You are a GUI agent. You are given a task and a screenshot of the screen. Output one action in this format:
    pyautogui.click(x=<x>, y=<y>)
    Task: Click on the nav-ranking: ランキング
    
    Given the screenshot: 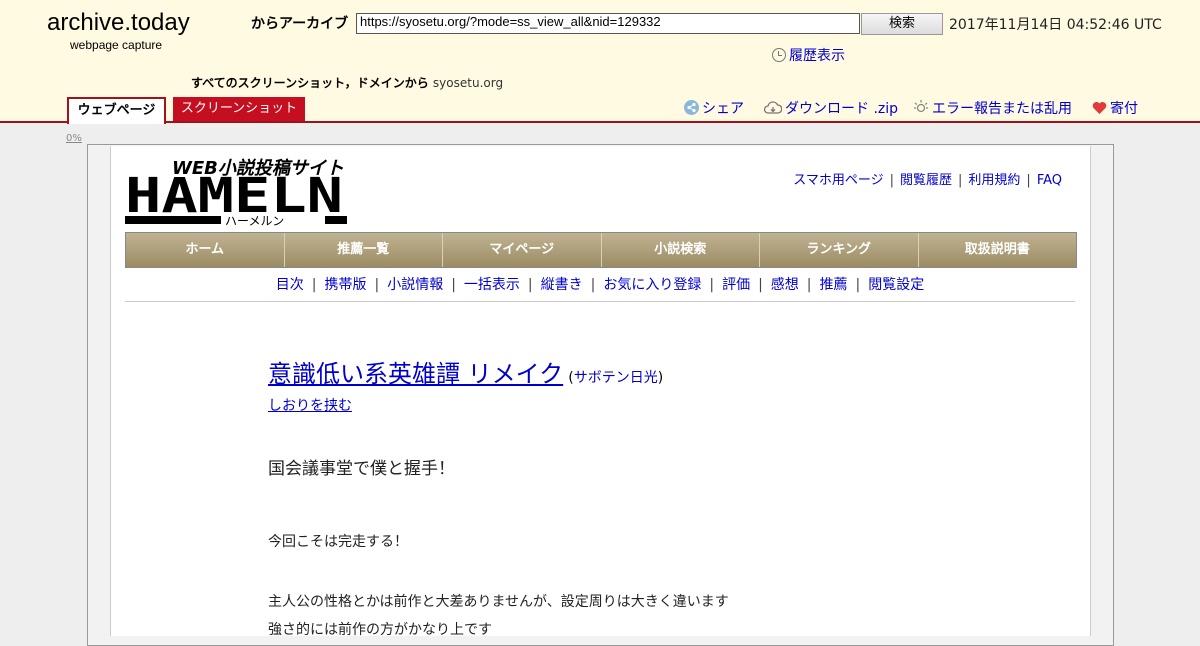 What is the action you would take?
    pyautogui.click(x=839, y=250)
    